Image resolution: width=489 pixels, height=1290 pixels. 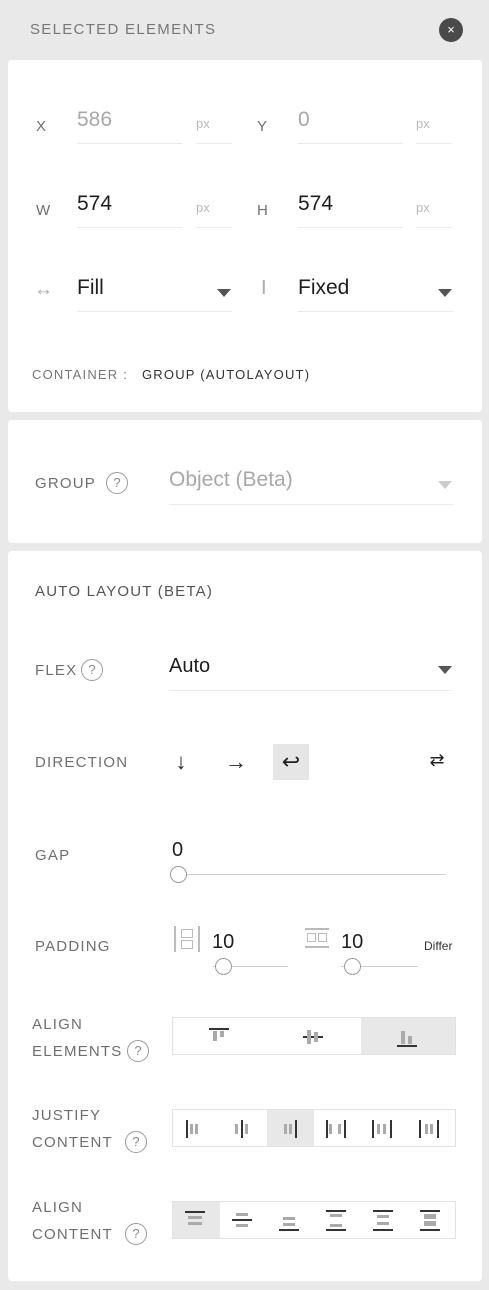 I want to click on justify-space-between-icon, so click(x=337, y=1128).